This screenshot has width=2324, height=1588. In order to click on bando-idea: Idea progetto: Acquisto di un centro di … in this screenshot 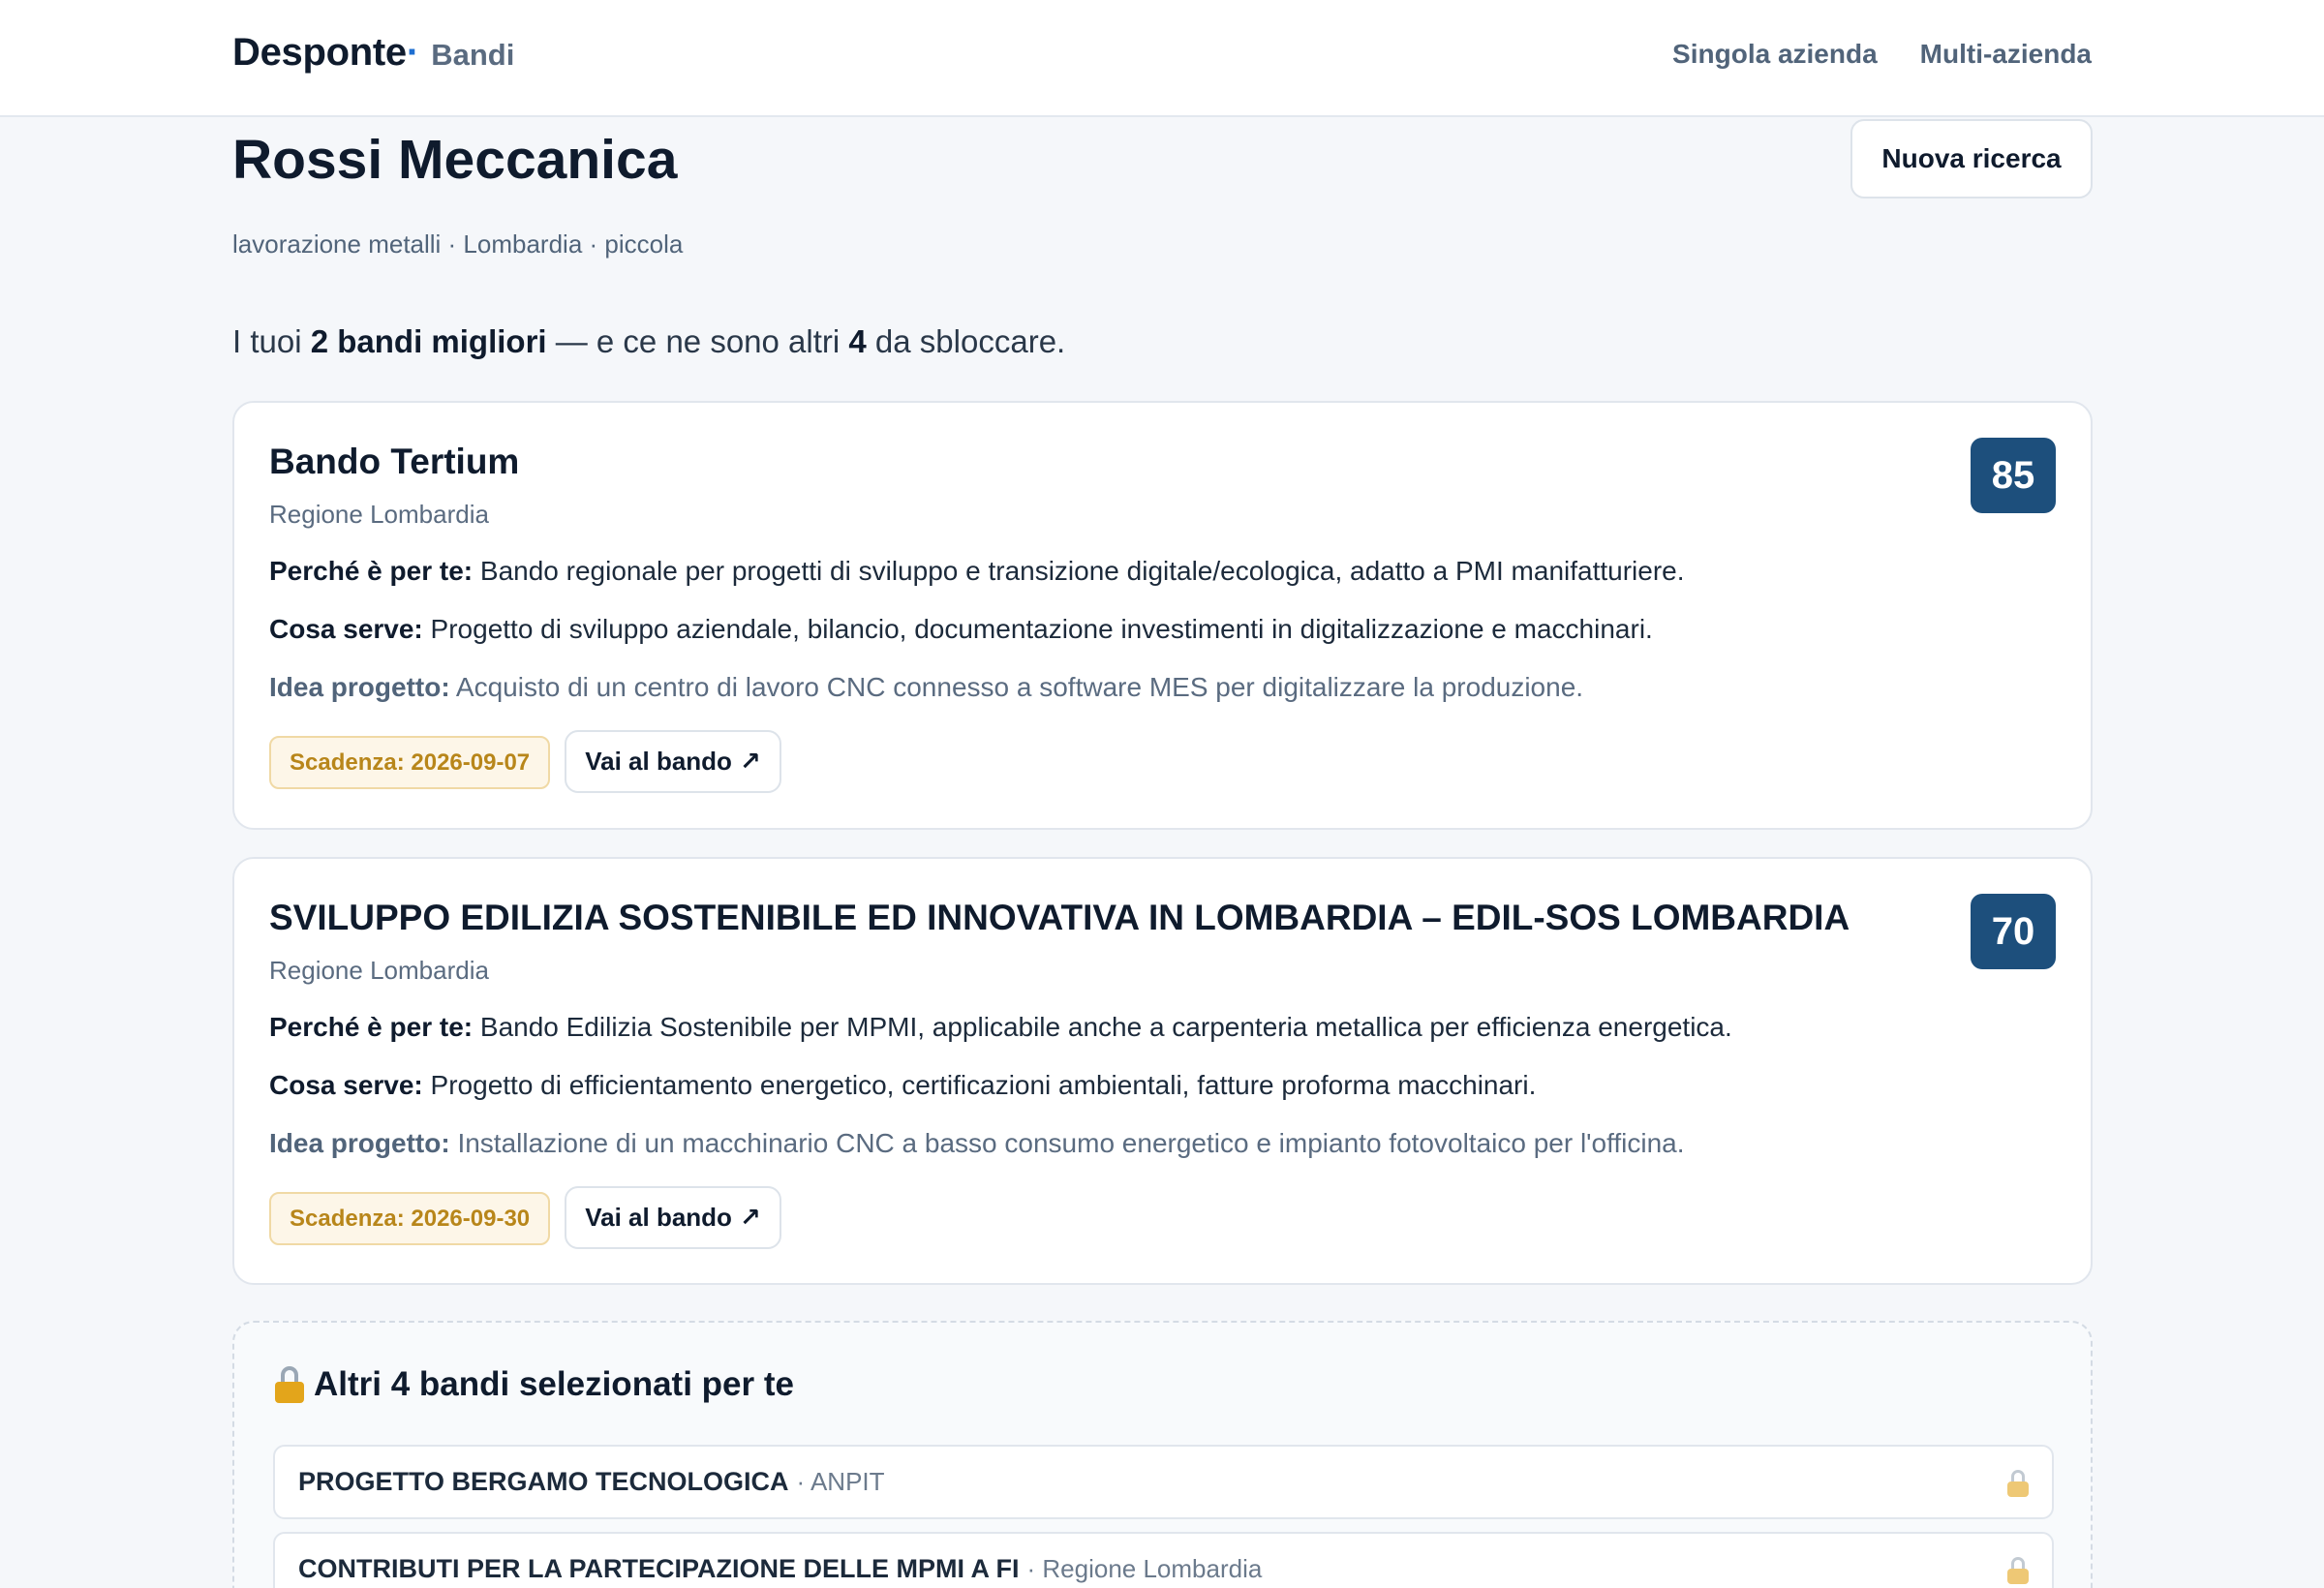, I will do `click(926, 687)`.